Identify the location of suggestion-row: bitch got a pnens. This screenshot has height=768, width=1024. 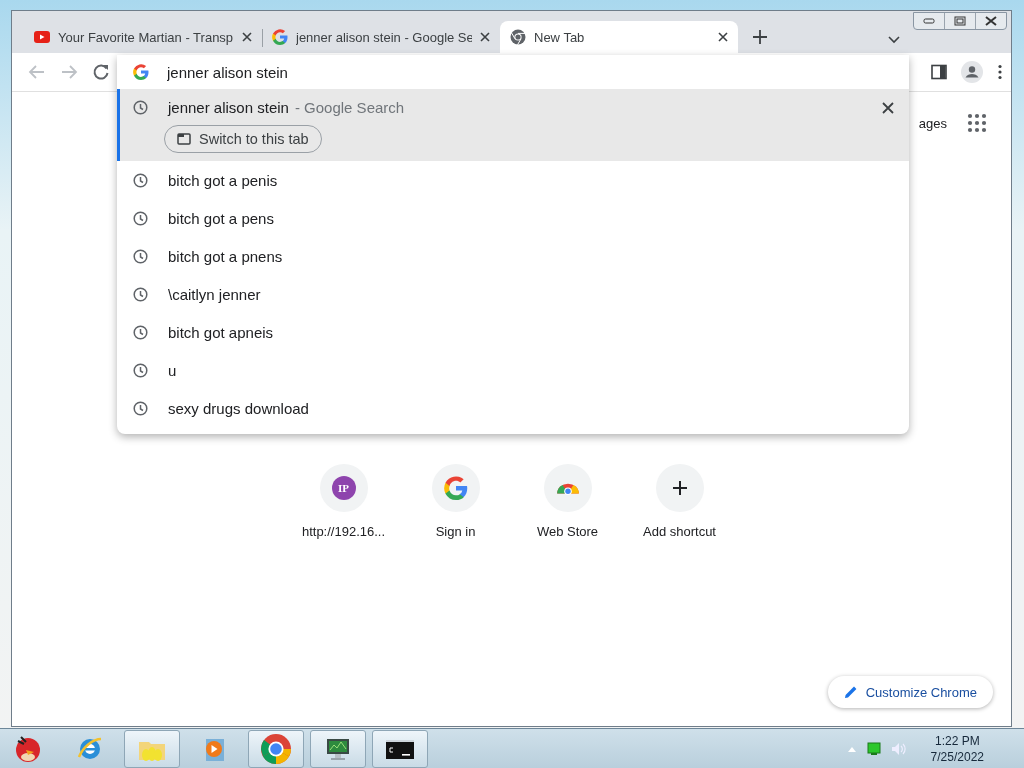
(513, 256).